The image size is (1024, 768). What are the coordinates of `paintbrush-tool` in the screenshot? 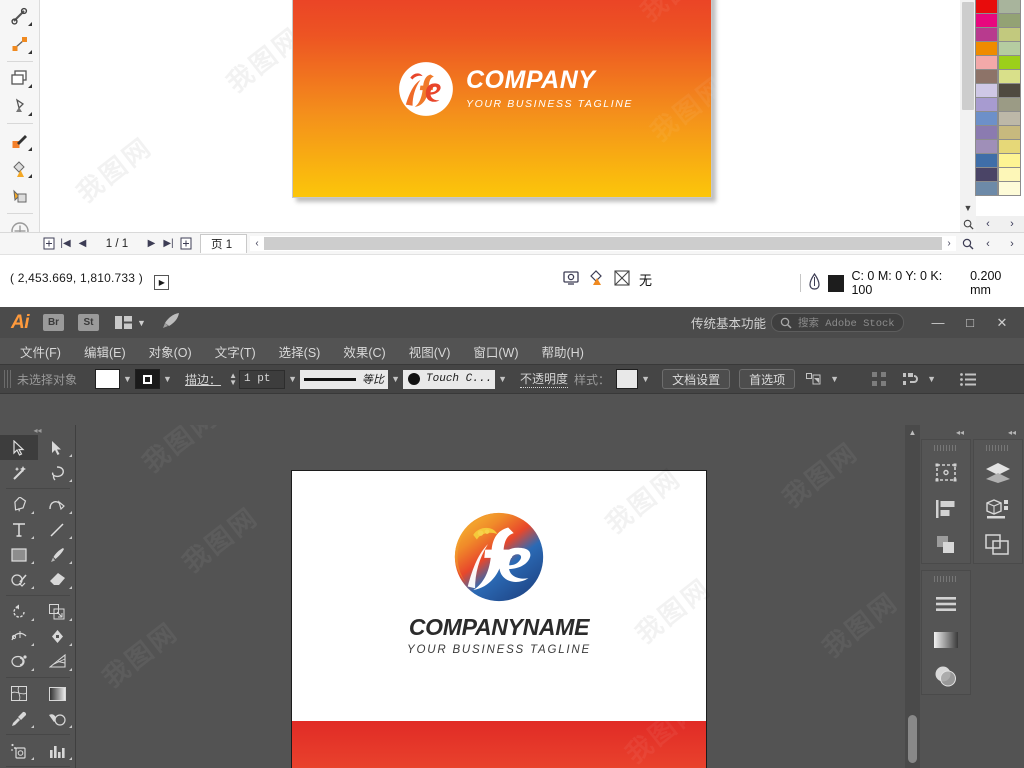 It's located at (57, 554).